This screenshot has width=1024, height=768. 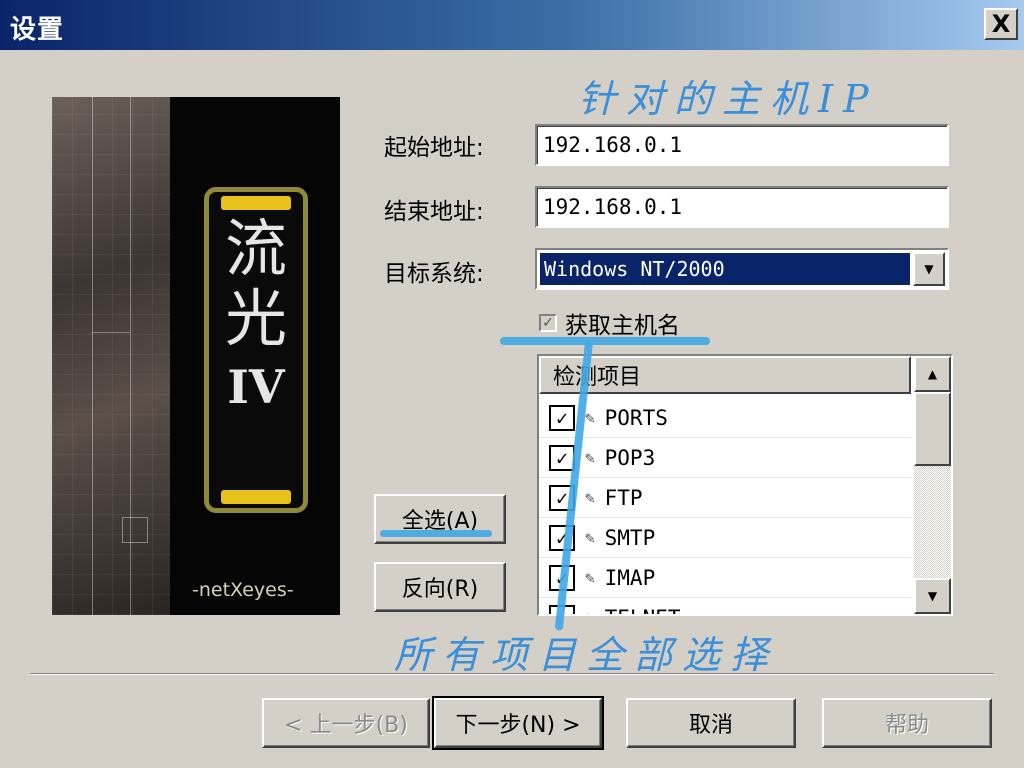 What do you see at coordinates (518, 725) in the screenshot?
I see `next-label: 下一步(N) >` at bounding box center [518, 725].